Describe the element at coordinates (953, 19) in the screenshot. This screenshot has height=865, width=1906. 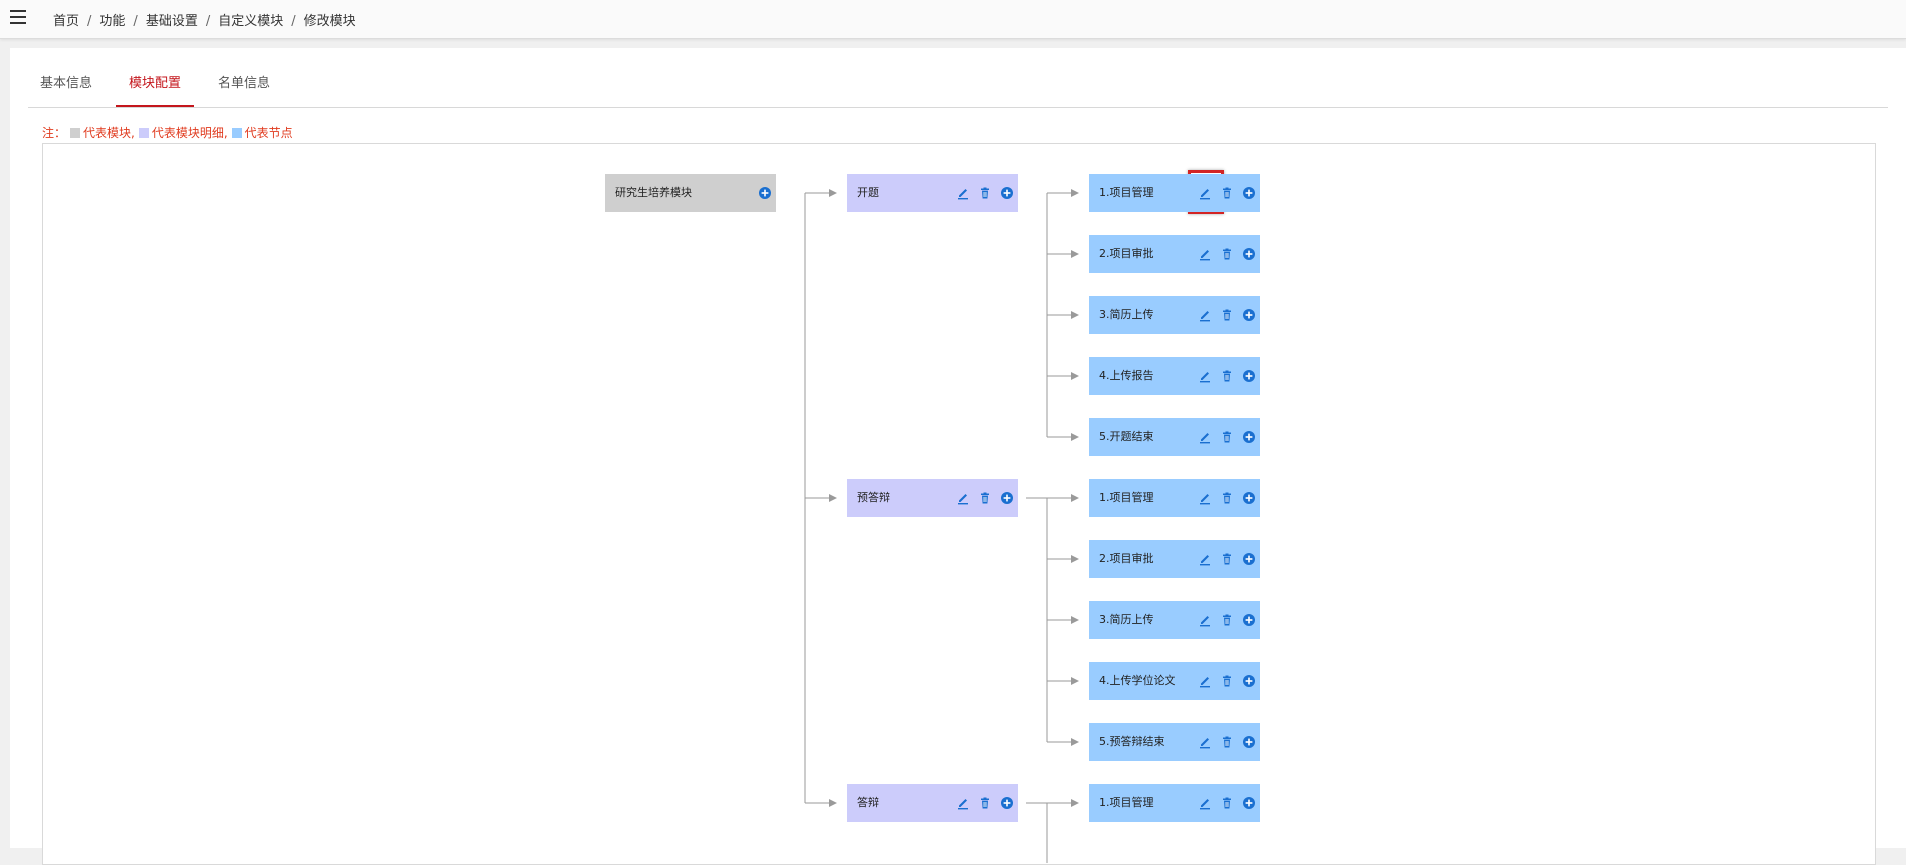
I see `top-bar: 首页 / 功能 / 基础设置 / 自定义模块 / 修改模块` at that location.